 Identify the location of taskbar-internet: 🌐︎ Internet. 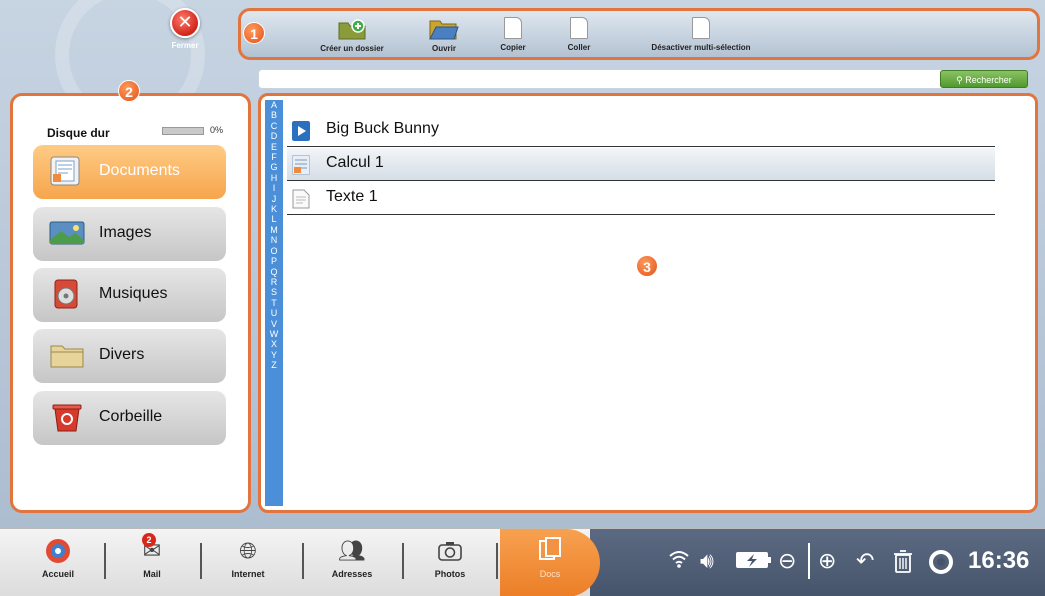
(248, 558).